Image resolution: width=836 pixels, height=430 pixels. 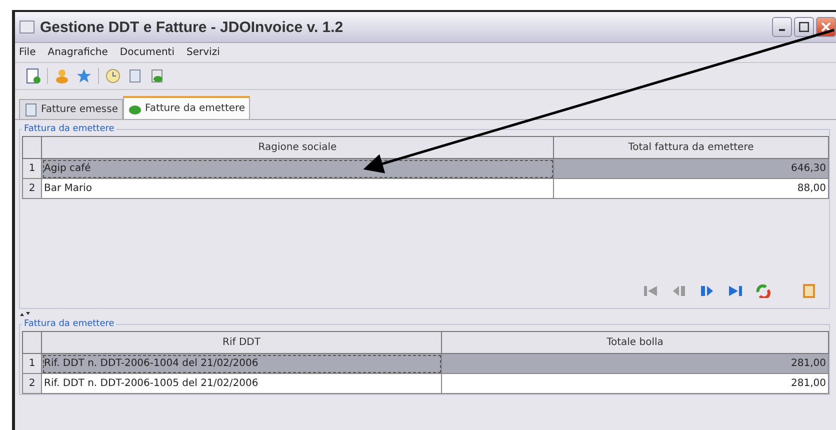 I want to click on table-row: 2 Bar Mario 88,00, so click(x=425, y=188).